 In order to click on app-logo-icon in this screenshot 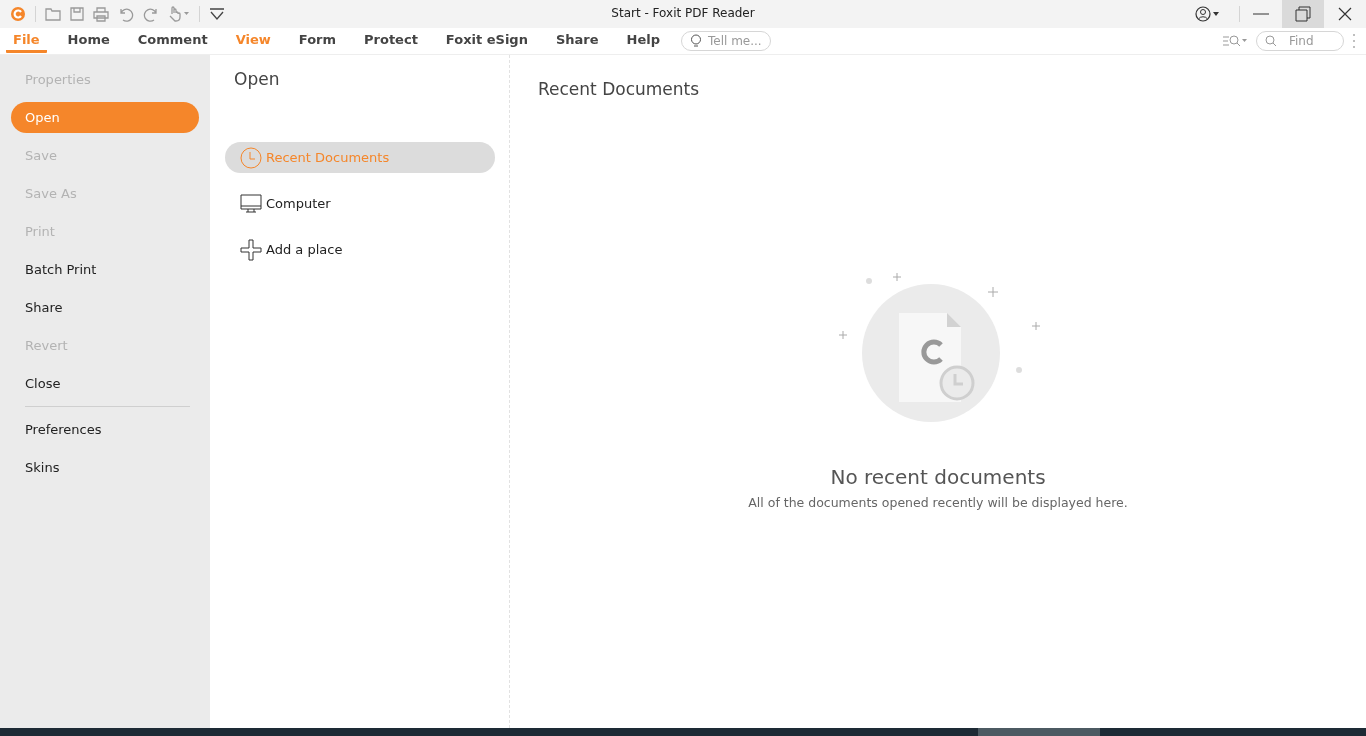, I will do `click(18, 14)`.